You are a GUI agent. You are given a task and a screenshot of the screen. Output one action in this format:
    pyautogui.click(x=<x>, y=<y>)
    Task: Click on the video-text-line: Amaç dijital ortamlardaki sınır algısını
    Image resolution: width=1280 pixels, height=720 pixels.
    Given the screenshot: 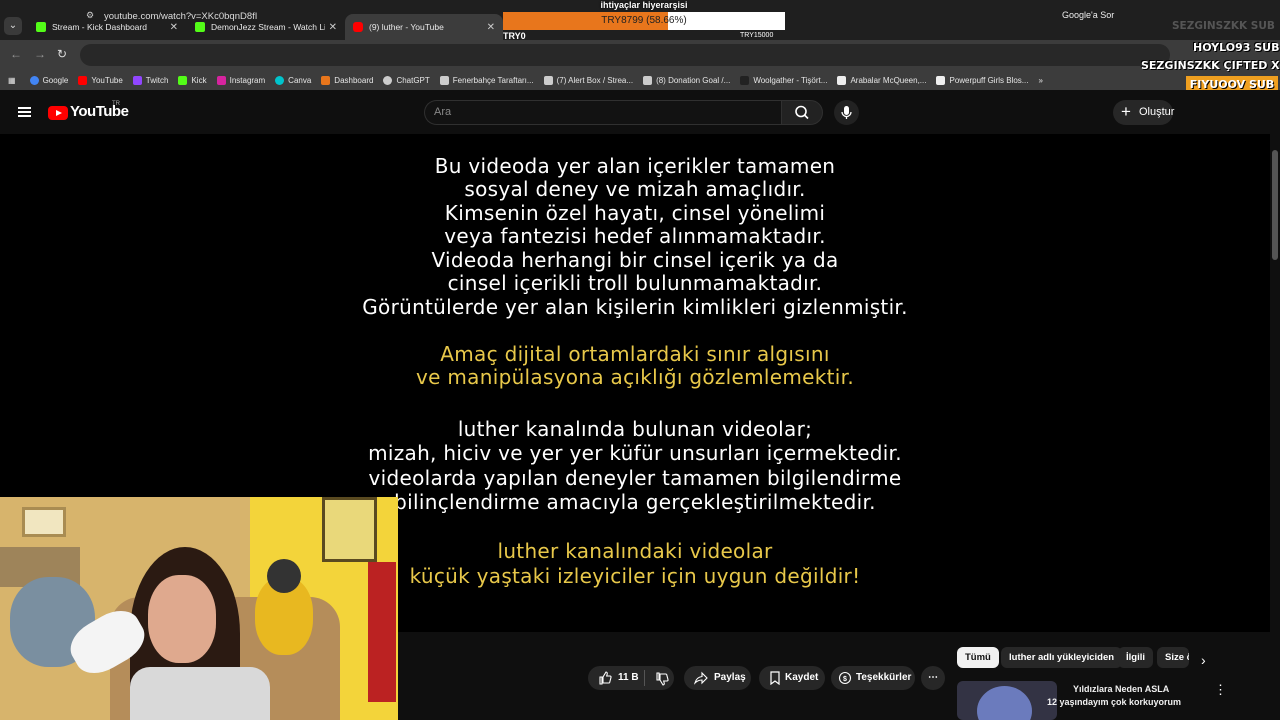 What is the action you would take?
    pyautogui.click(x=635, y=354)
    